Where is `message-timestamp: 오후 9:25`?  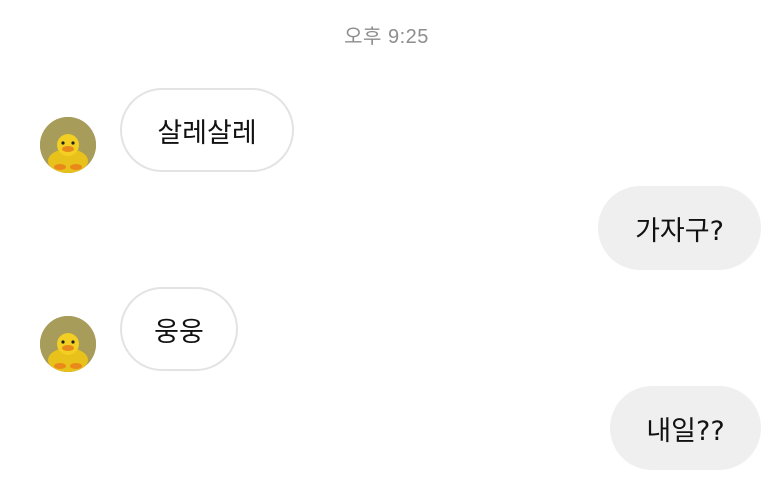
message-timestamp: 오후 9:25 is located at coordinates (386, 37).